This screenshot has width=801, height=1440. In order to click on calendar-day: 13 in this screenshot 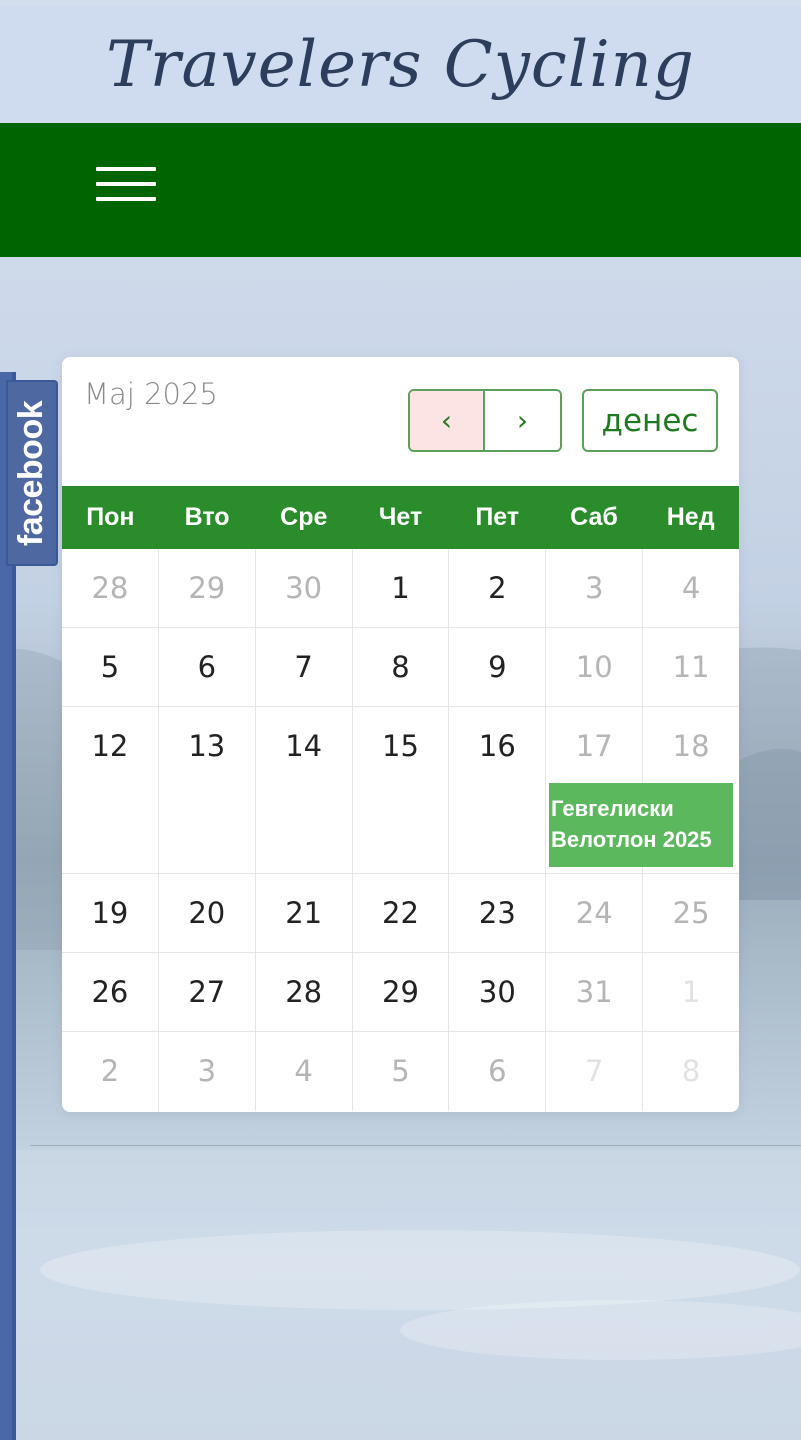, I will do `click(207, 790)`.